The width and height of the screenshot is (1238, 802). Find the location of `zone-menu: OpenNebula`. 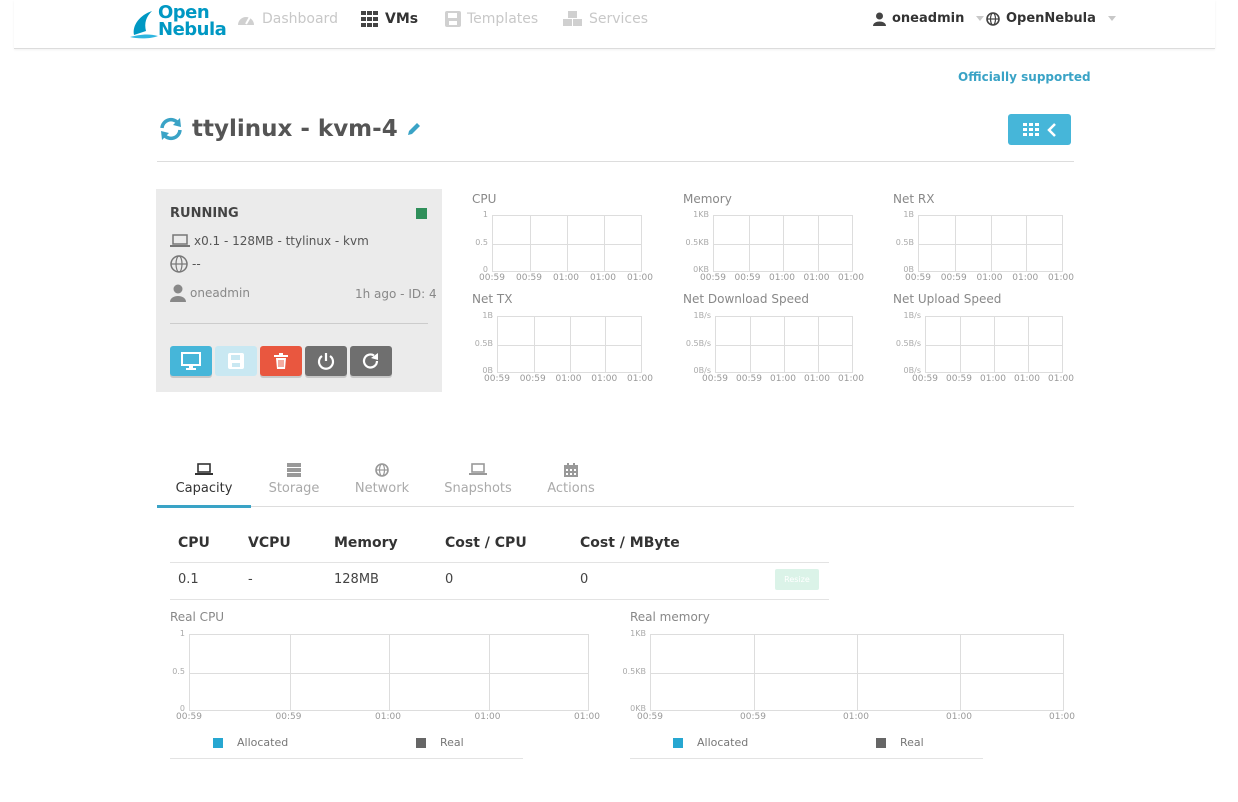

zone-menu: OpenNebula is located at coordinates (1051, 18).